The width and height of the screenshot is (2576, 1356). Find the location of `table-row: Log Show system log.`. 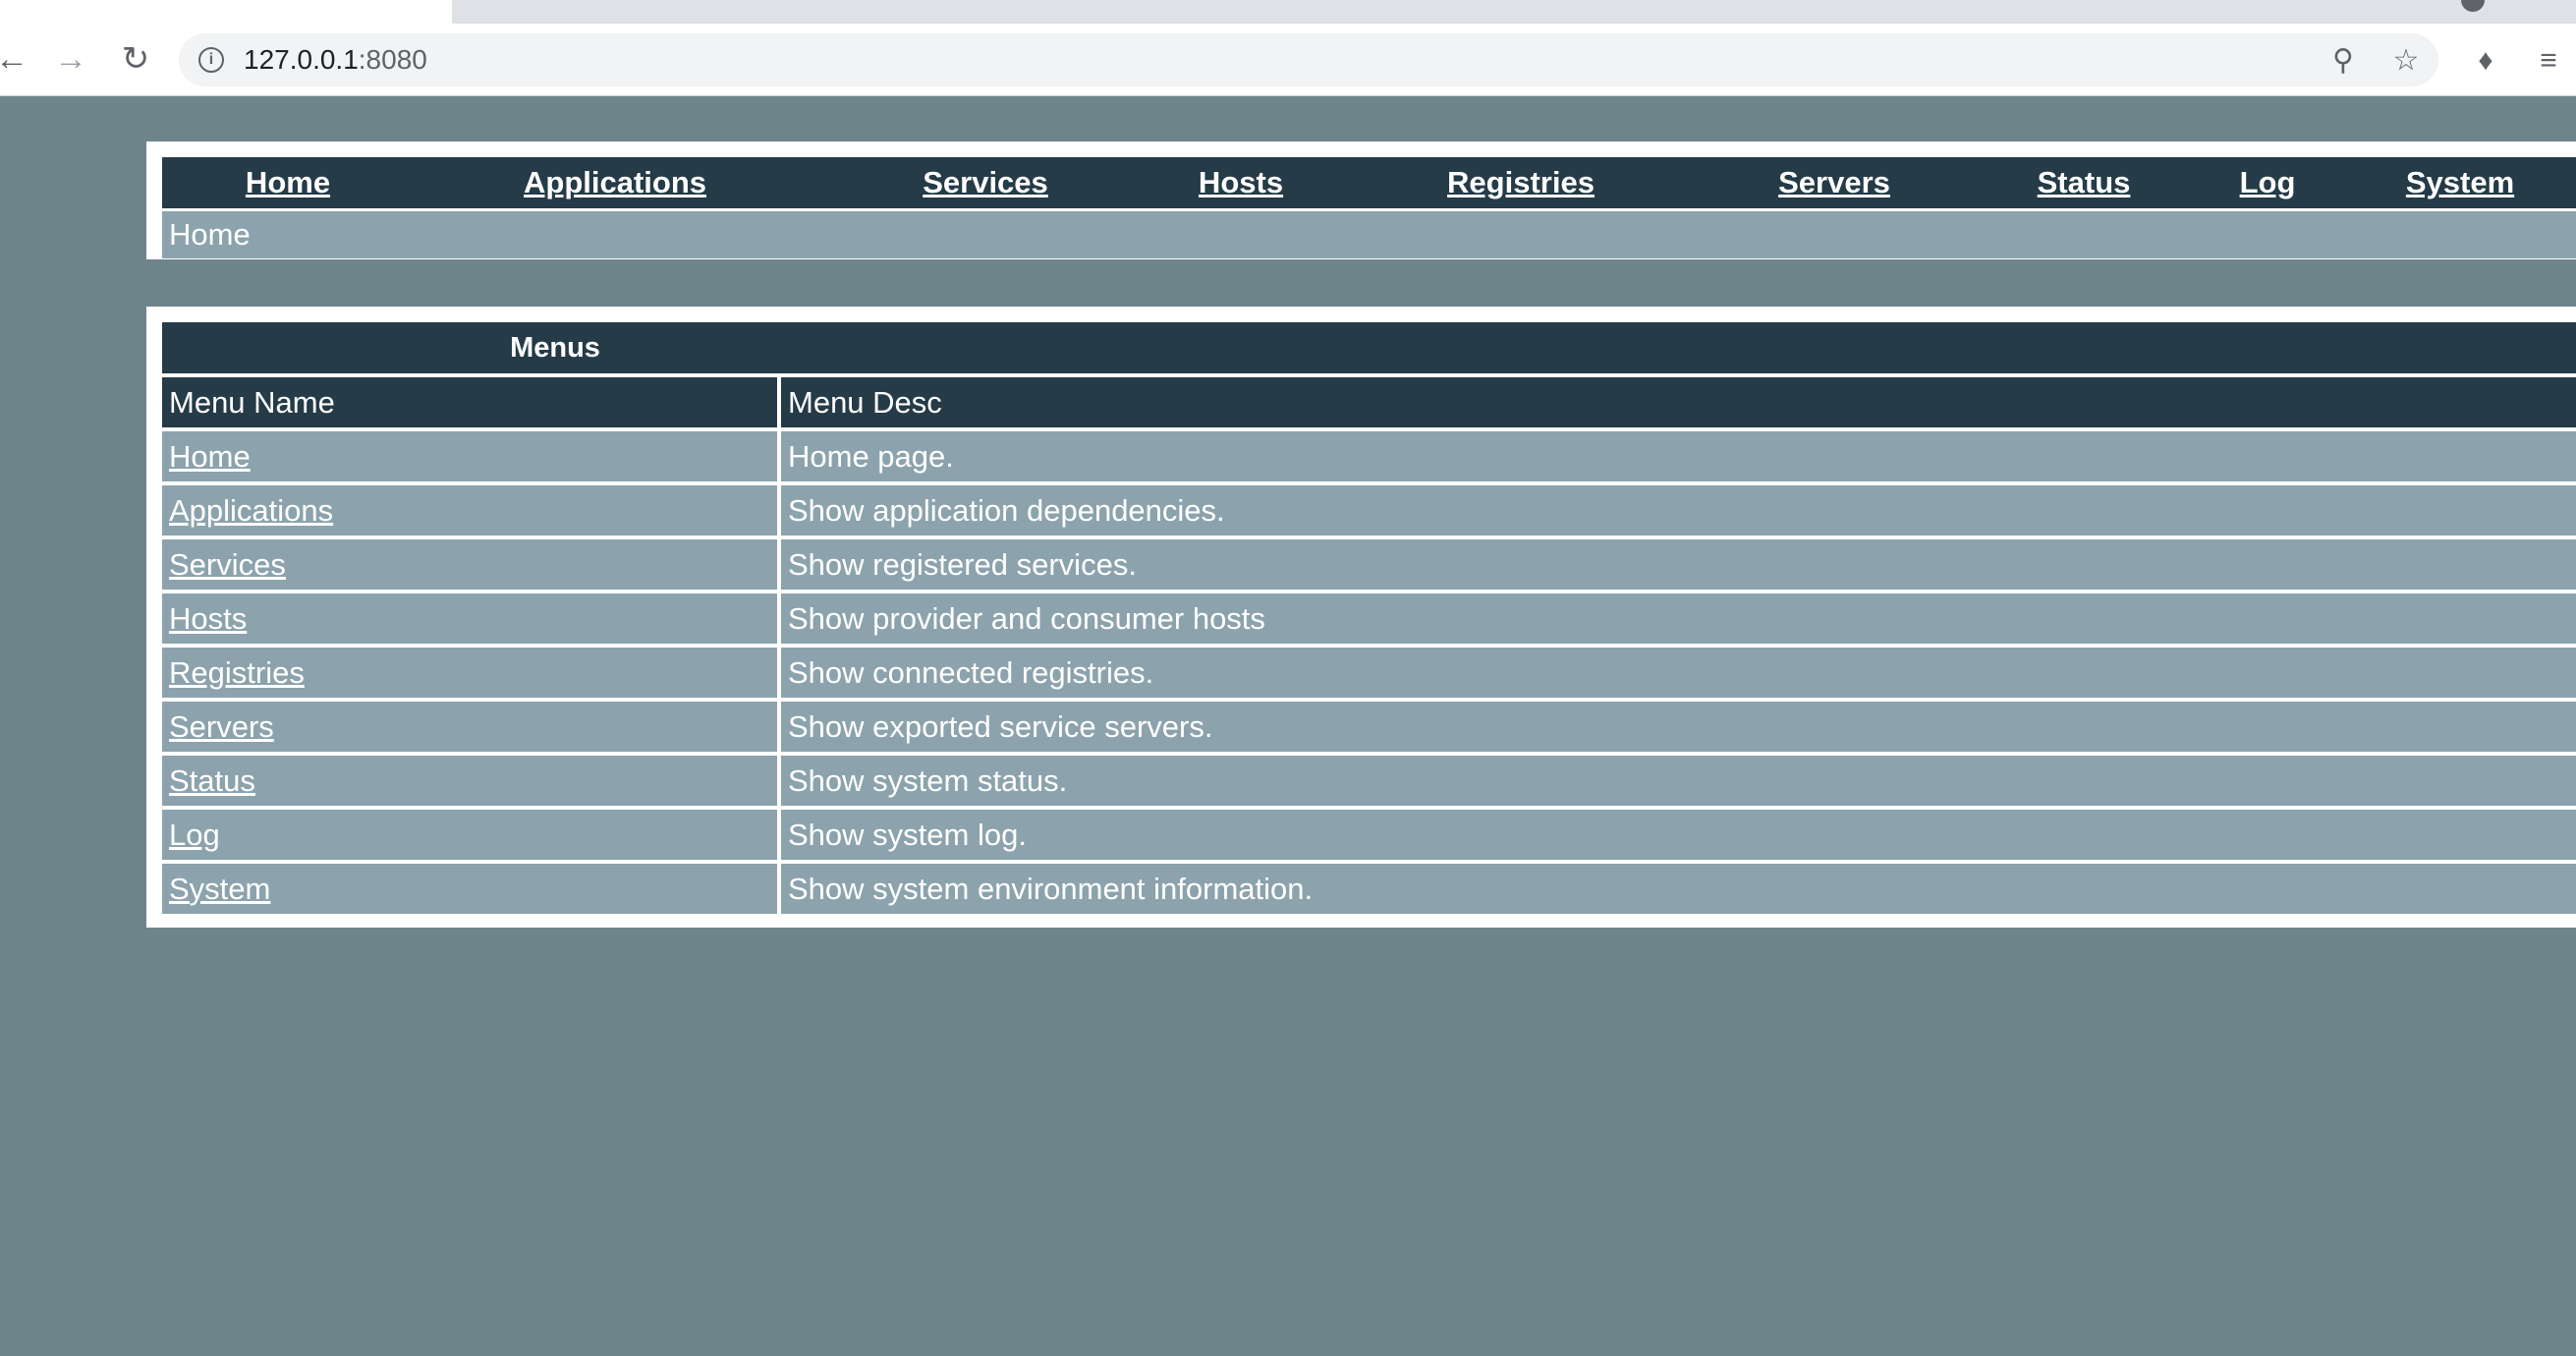

table-row: Log Show system log. is located at coordinates (1369, 835).